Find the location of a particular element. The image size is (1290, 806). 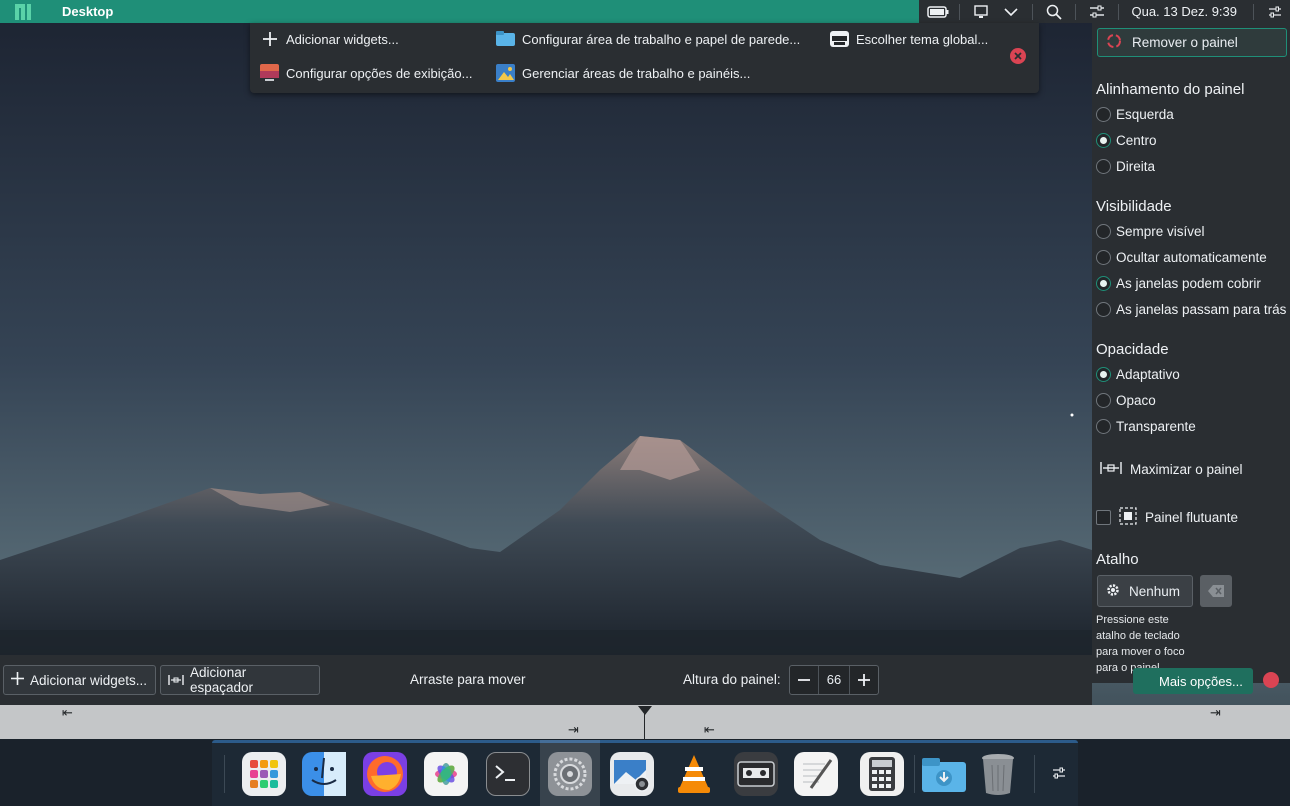

maximize-panel-button: Maximizar o painel is located at coordinates (1171, 469).